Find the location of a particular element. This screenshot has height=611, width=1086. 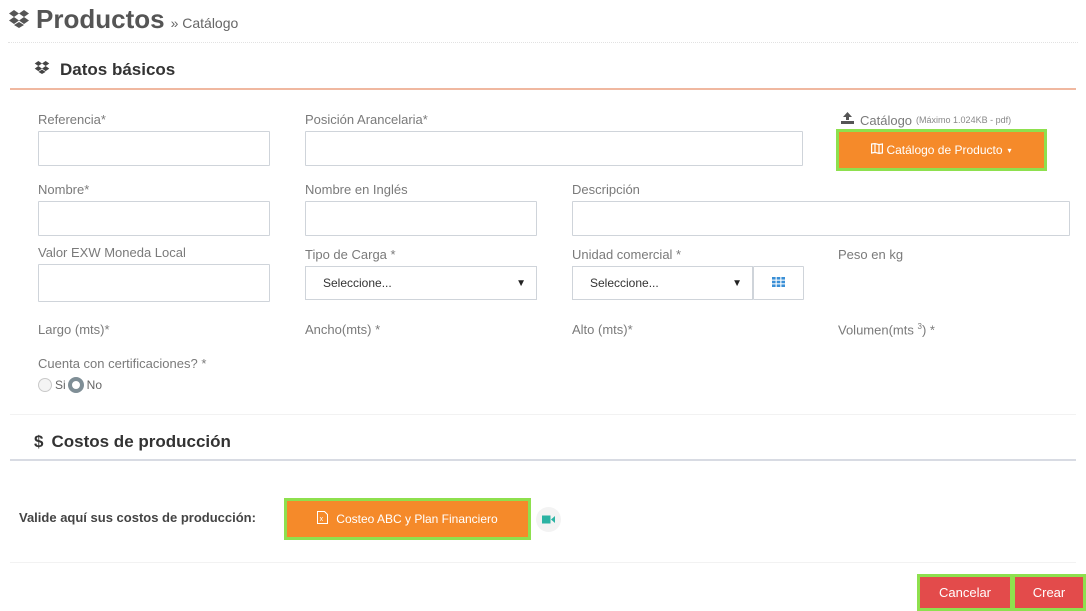

costeo-button: x Costeo ABC y Plan Financiero is located at coordinates (407, 519).